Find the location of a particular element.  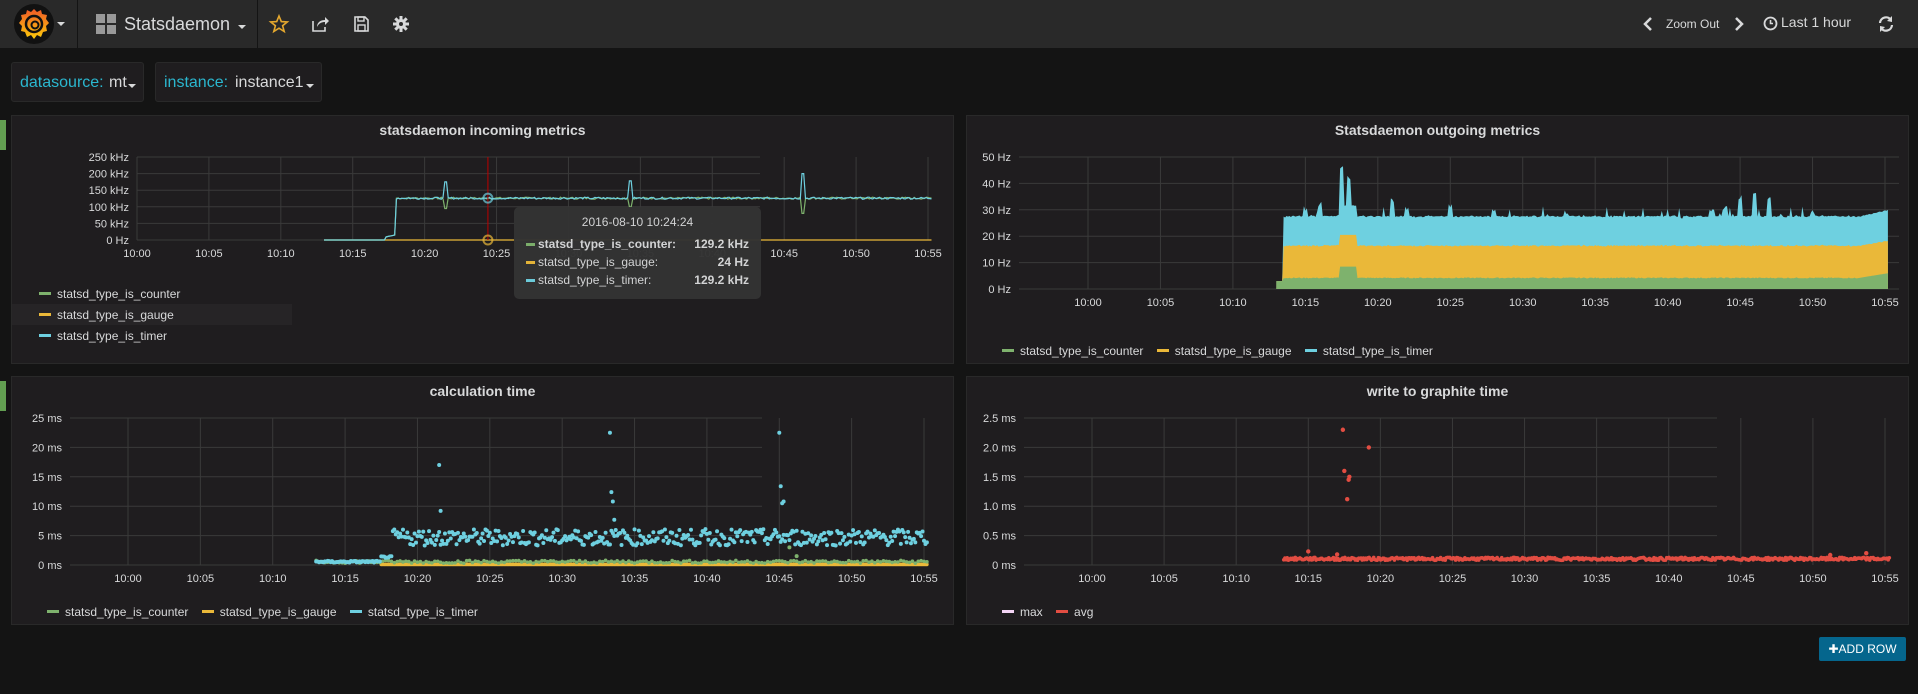

tooltip-series-value: 129.2 kHz is located at coordinates (721, 244).